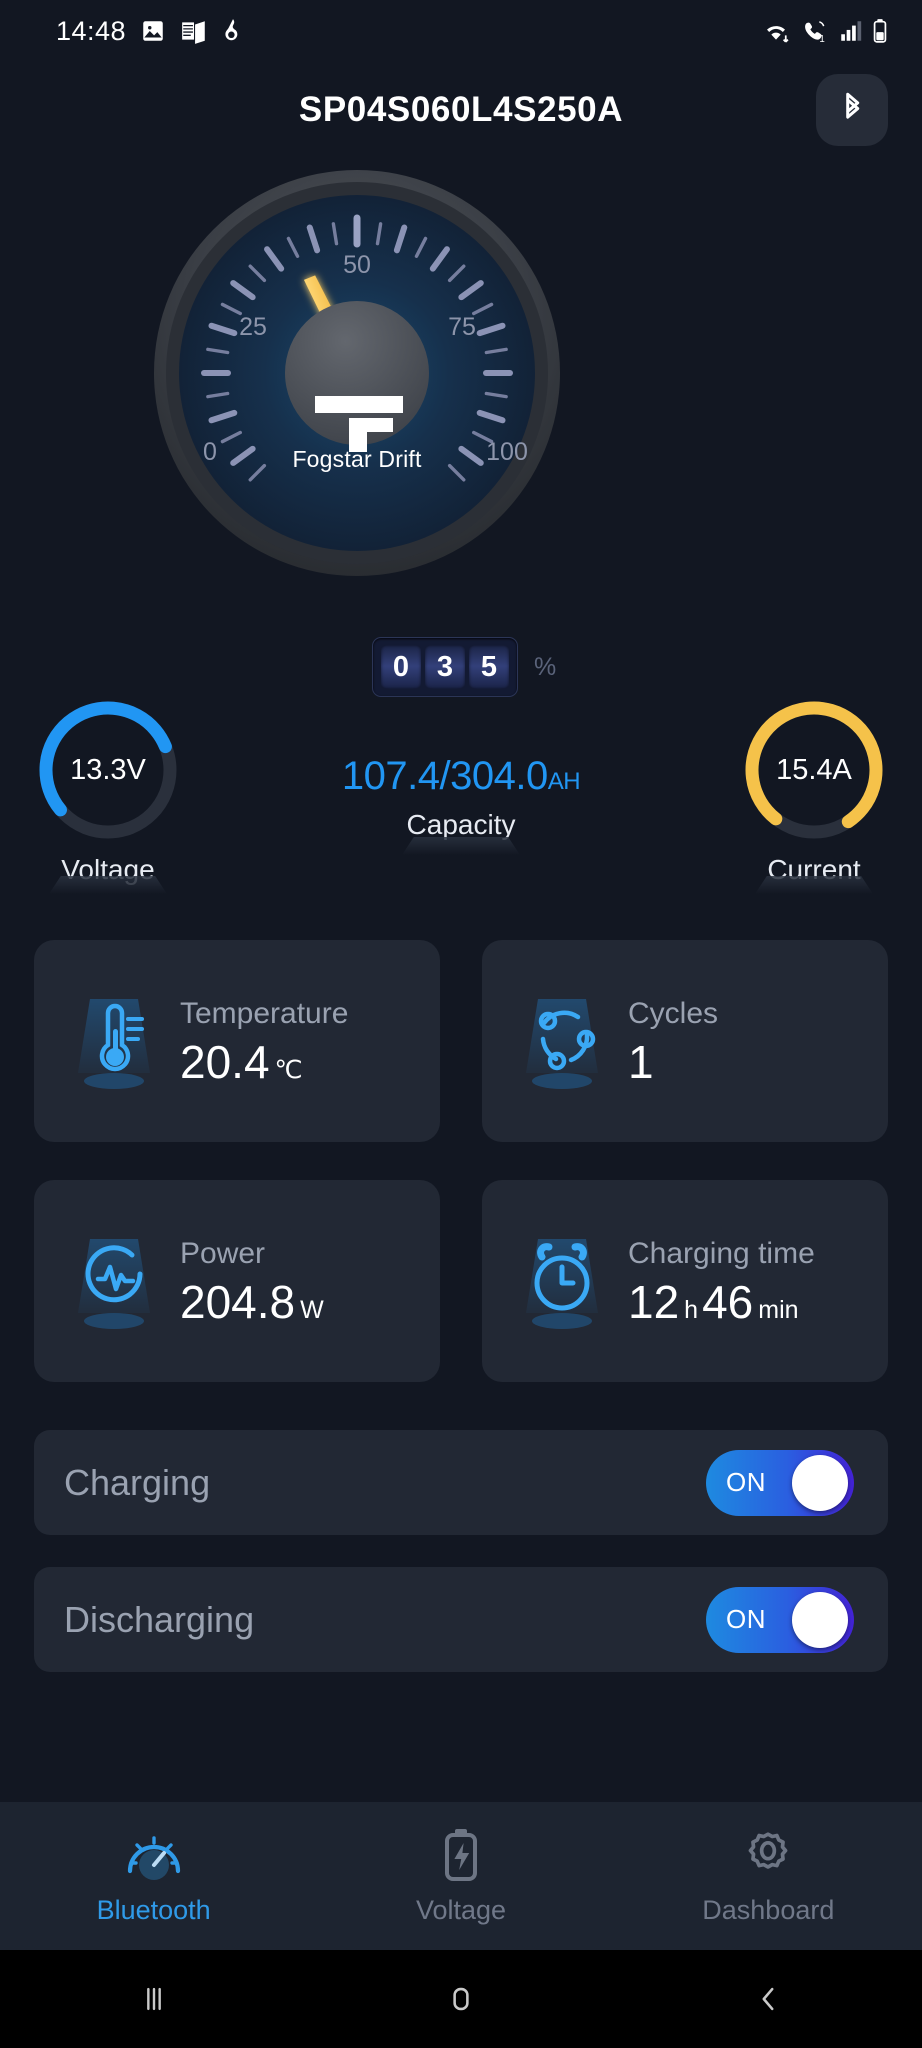  Describe the element at coordinates (853, 105) in the screenshot. I see `bluetooth-icon` at that location.